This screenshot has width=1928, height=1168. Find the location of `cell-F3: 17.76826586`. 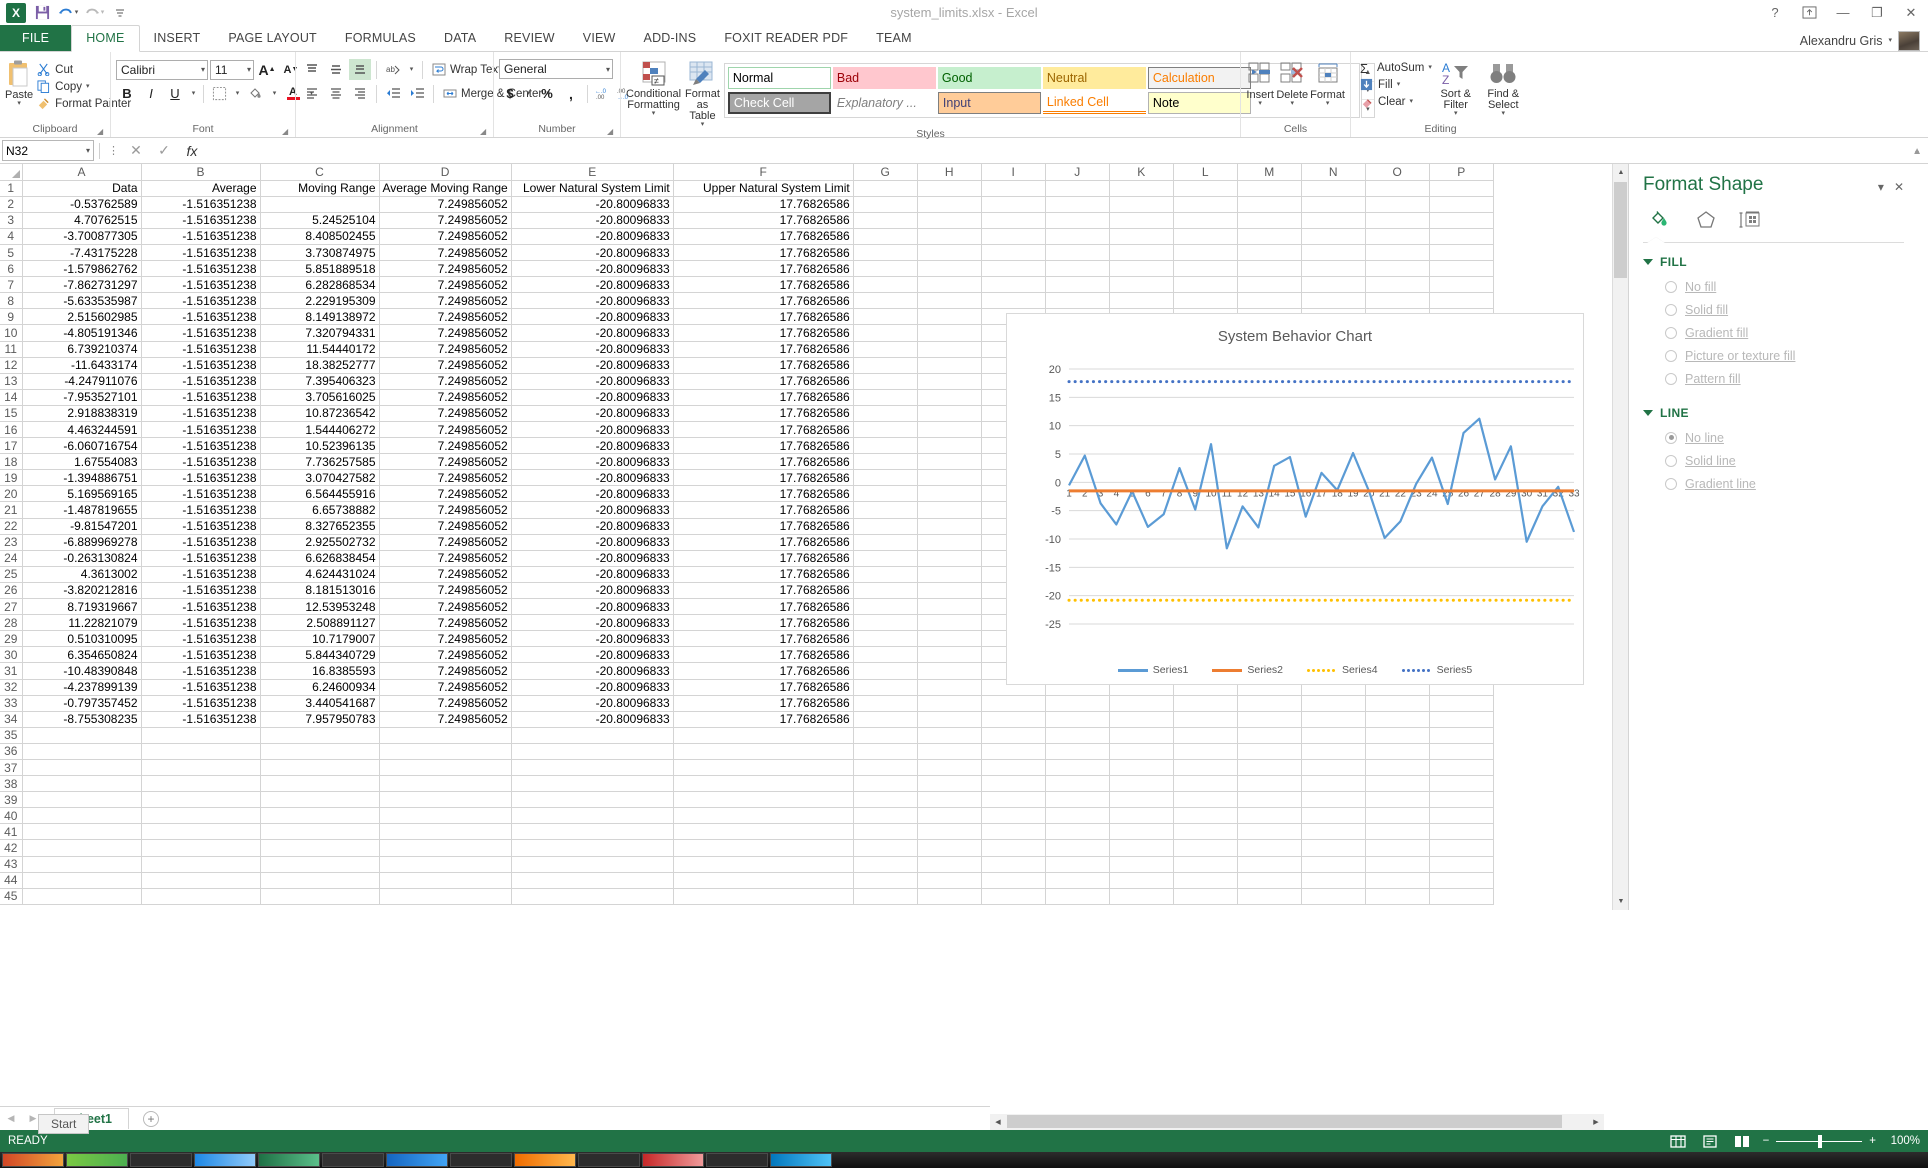

cell-F3: 17.76826586 is located at coordinates (763, 220).